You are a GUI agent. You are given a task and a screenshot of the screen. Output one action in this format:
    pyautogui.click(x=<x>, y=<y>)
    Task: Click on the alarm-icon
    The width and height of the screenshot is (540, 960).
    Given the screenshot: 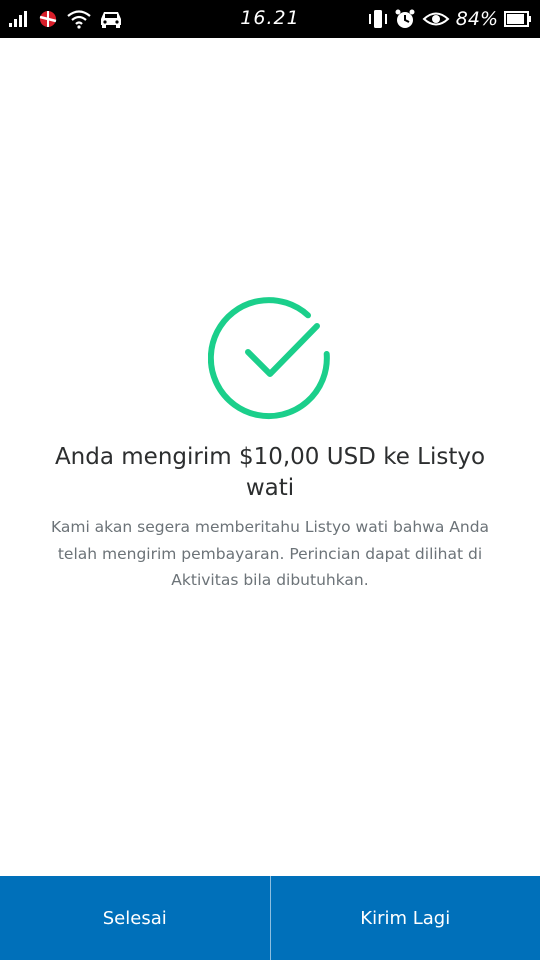 What is the action you would take?
    pyautogui.click(x=405, y=19)
    